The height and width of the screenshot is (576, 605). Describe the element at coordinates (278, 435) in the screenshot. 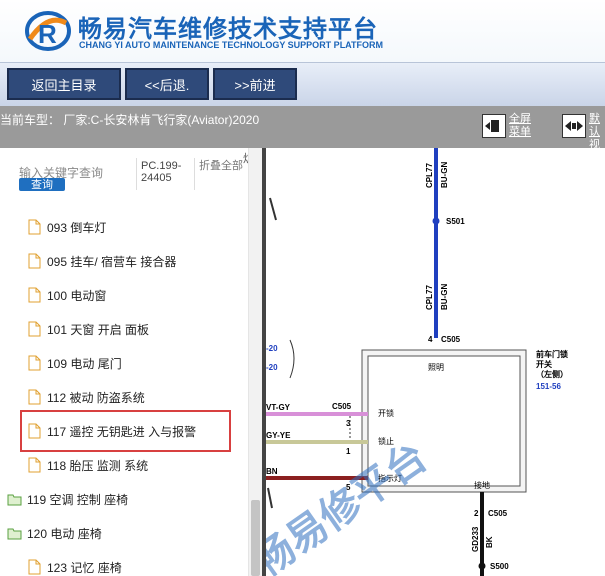

I see `wire-label: GY-YE` at that location.